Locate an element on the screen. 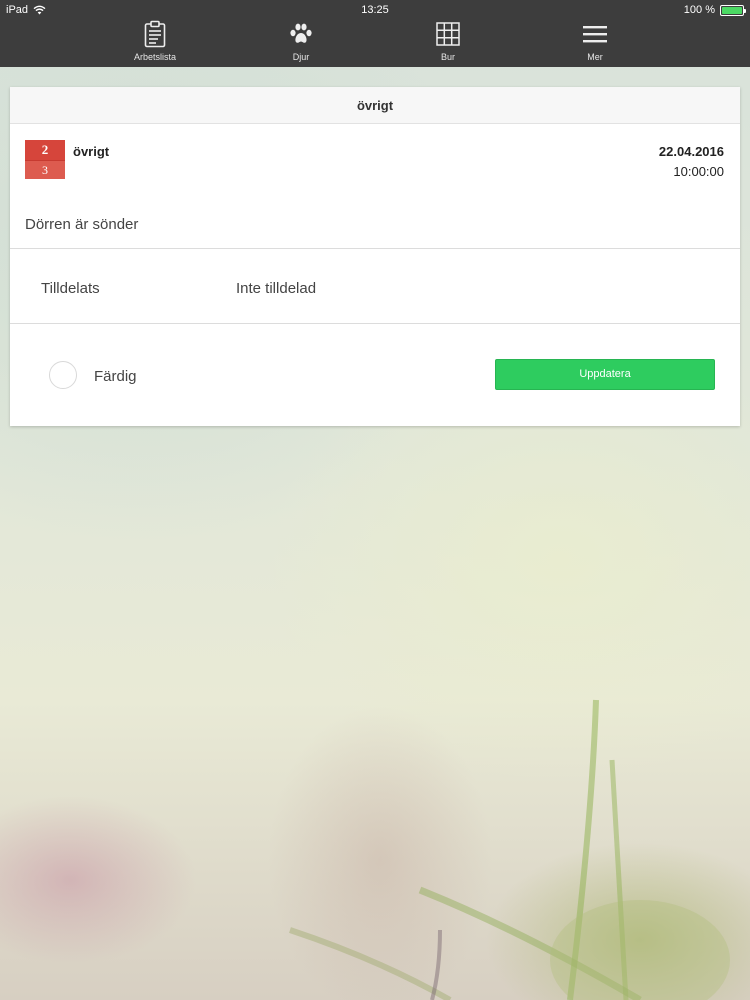 This screenshot has width=750, height=1000. tab-arbetslista: Arbetslista is located at coordinates (155, 43).